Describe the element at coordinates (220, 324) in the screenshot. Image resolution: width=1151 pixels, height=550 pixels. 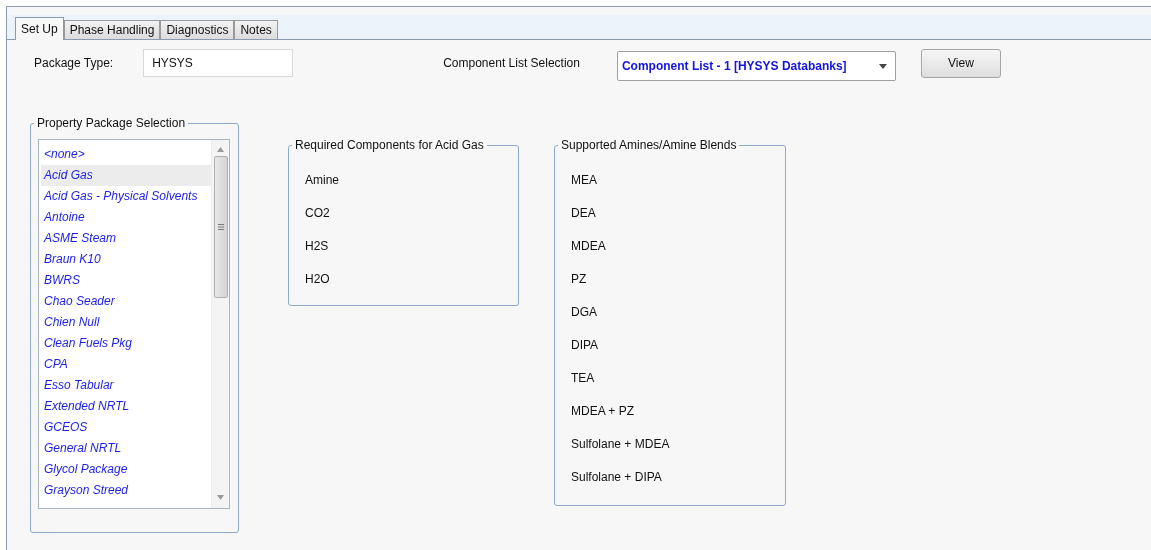
I see `scrollbar` at that location.